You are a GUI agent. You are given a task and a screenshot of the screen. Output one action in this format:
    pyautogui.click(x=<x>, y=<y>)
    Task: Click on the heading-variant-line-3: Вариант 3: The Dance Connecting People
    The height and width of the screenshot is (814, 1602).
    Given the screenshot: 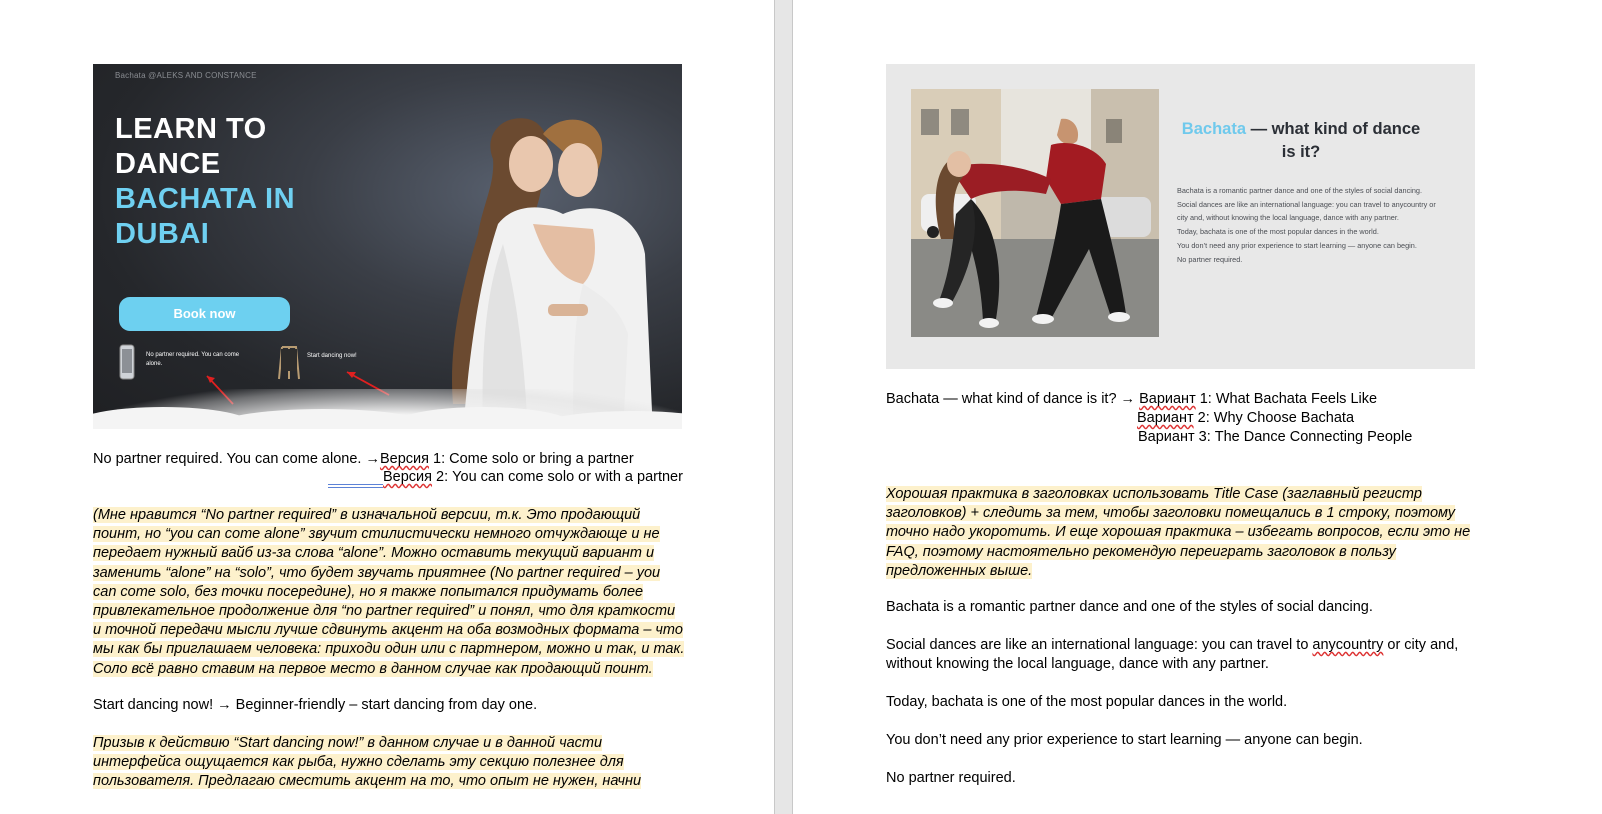 What is the action you would take?
    pyautogui.click(x=1275, y=437)
    